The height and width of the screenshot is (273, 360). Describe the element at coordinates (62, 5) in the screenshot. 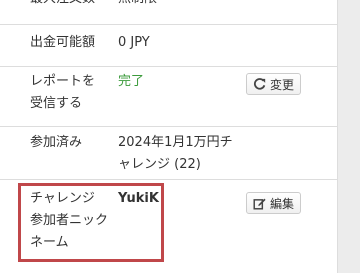

I see `max-orders-label: 最大注文数` at that location.